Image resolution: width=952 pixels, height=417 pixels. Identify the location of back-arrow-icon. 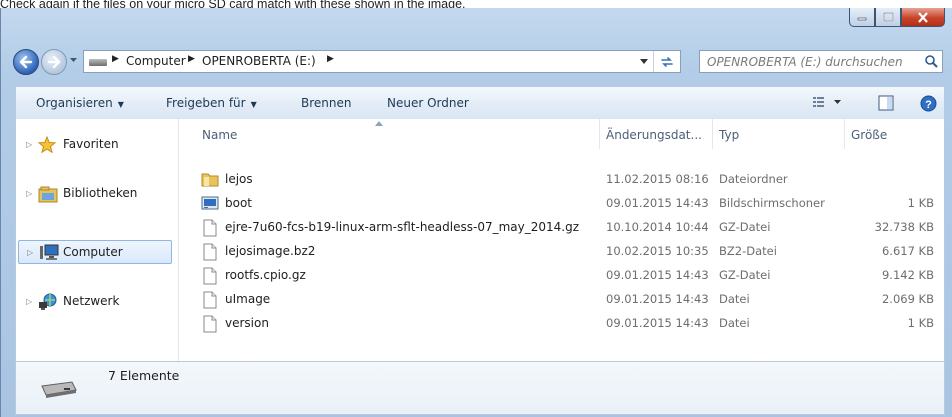
(26, 62).